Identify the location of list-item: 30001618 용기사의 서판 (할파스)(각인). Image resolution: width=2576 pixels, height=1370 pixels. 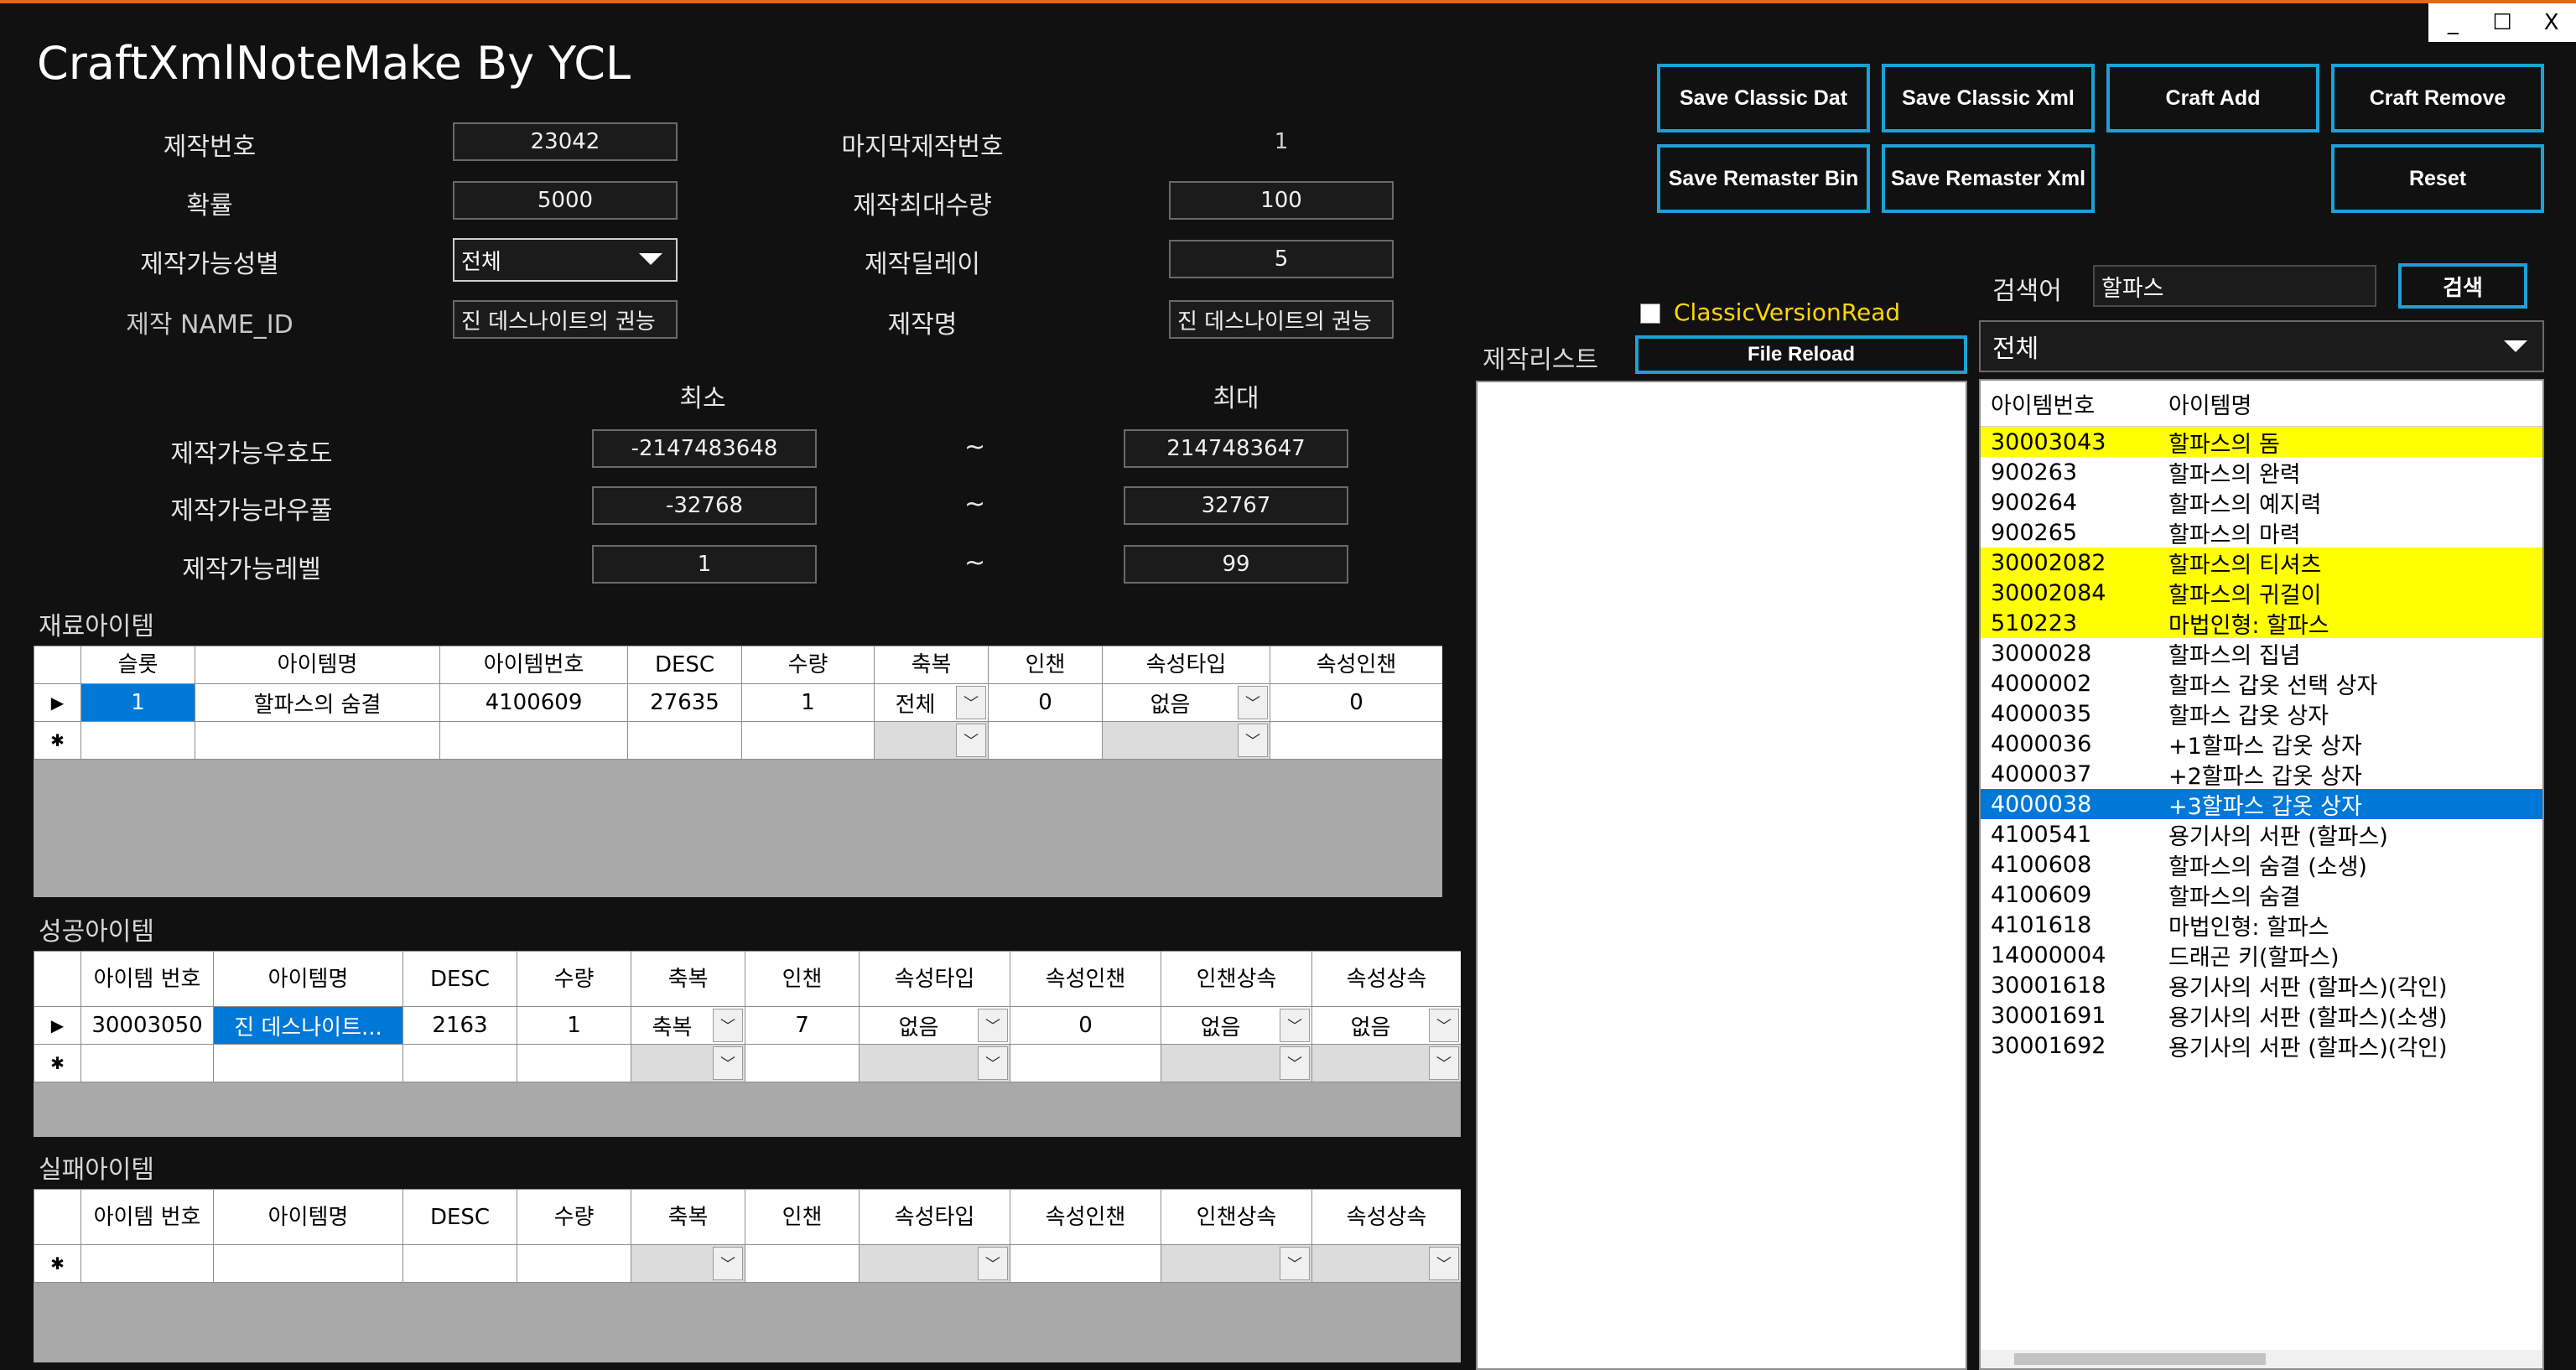
(2261, 985).